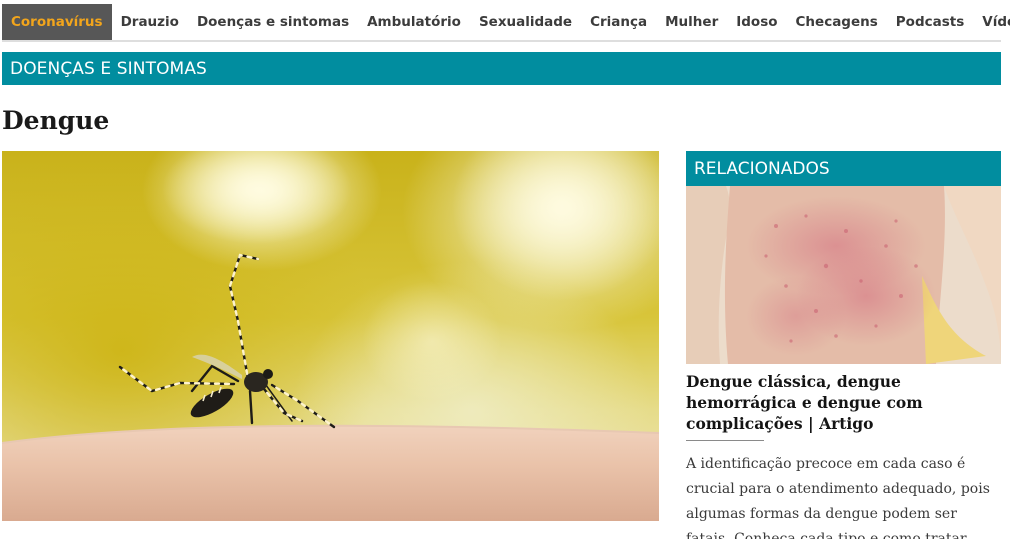 Image resolution: width=1010 pixels, height=539 pixels. What do you see at coordinates (108, 69) in the screenshot?
I see `section-label: DOENÇAS E SINTOMAS` at bounding box center [108, 69].